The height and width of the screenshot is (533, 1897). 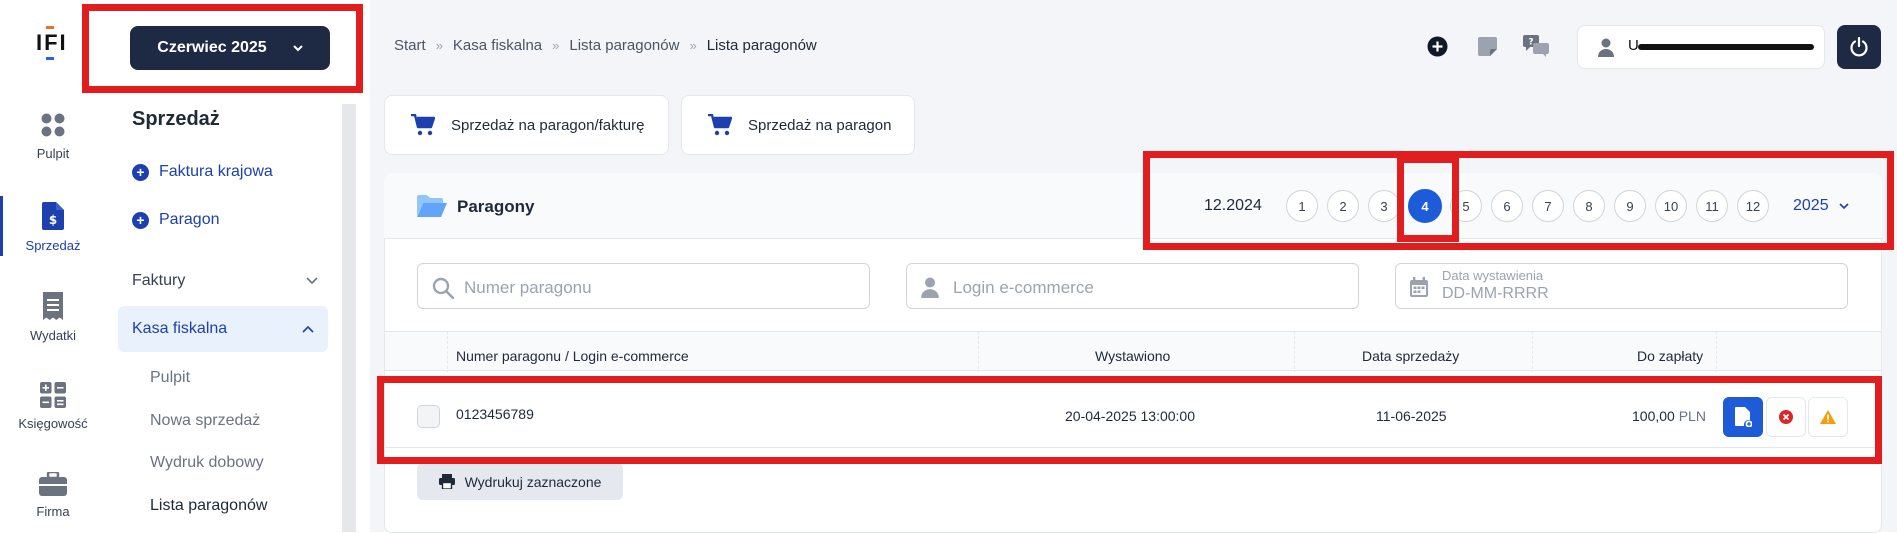 I want to click on month-label: Czerwiec 2025, so click(x=212, y=47).